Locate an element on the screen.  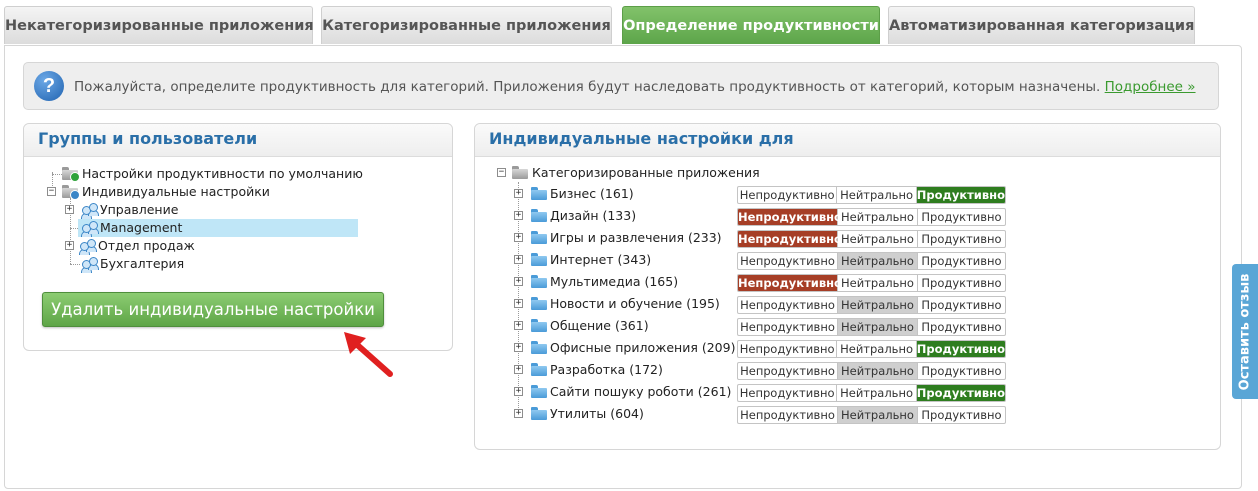
category-row: + Офисные приложения (209) is located at coordinates (623, 348).